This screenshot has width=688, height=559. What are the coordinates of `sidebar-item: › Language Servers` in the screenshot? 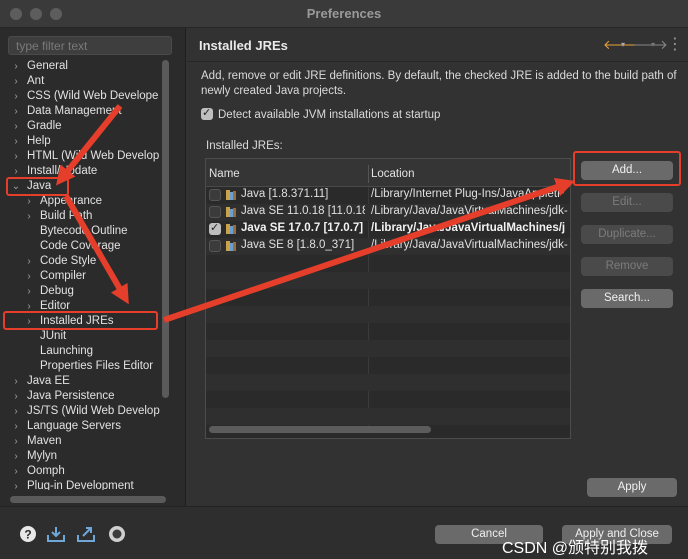 It's located at (80, 426).